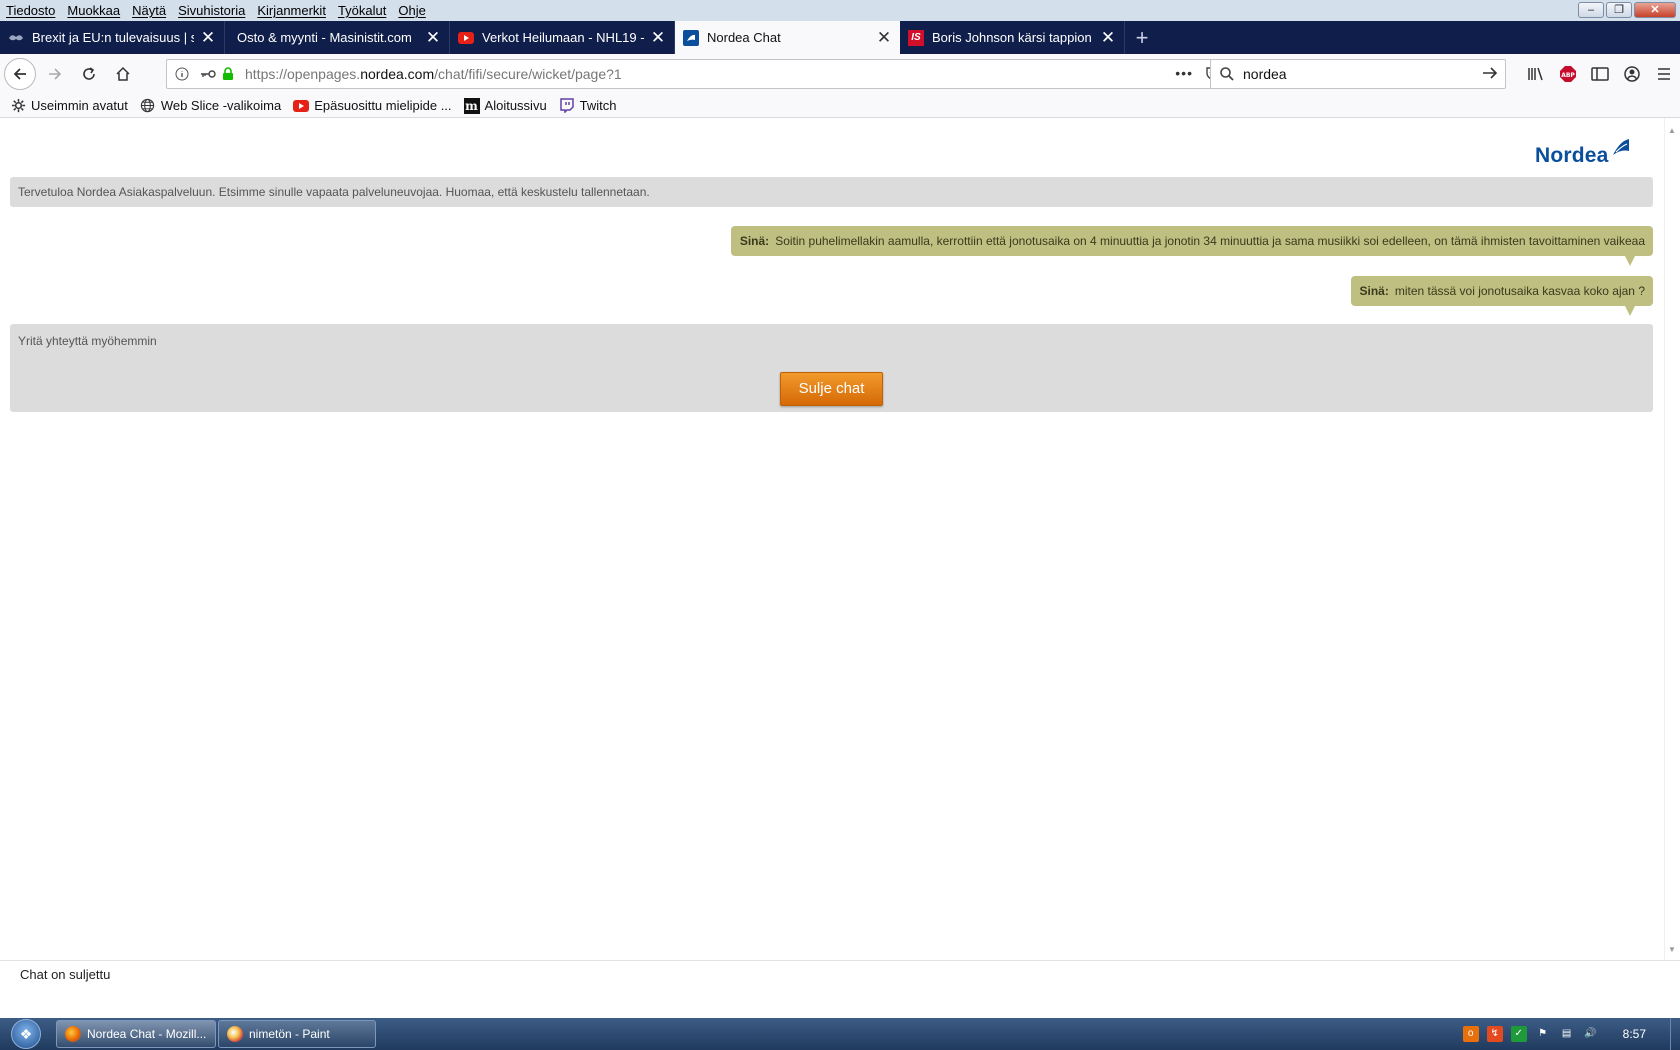 This screenshot has height=1050, width=1680. Describe the element at coordinates (148, 106) in the screenshot. I see `globe-icon` at that location.